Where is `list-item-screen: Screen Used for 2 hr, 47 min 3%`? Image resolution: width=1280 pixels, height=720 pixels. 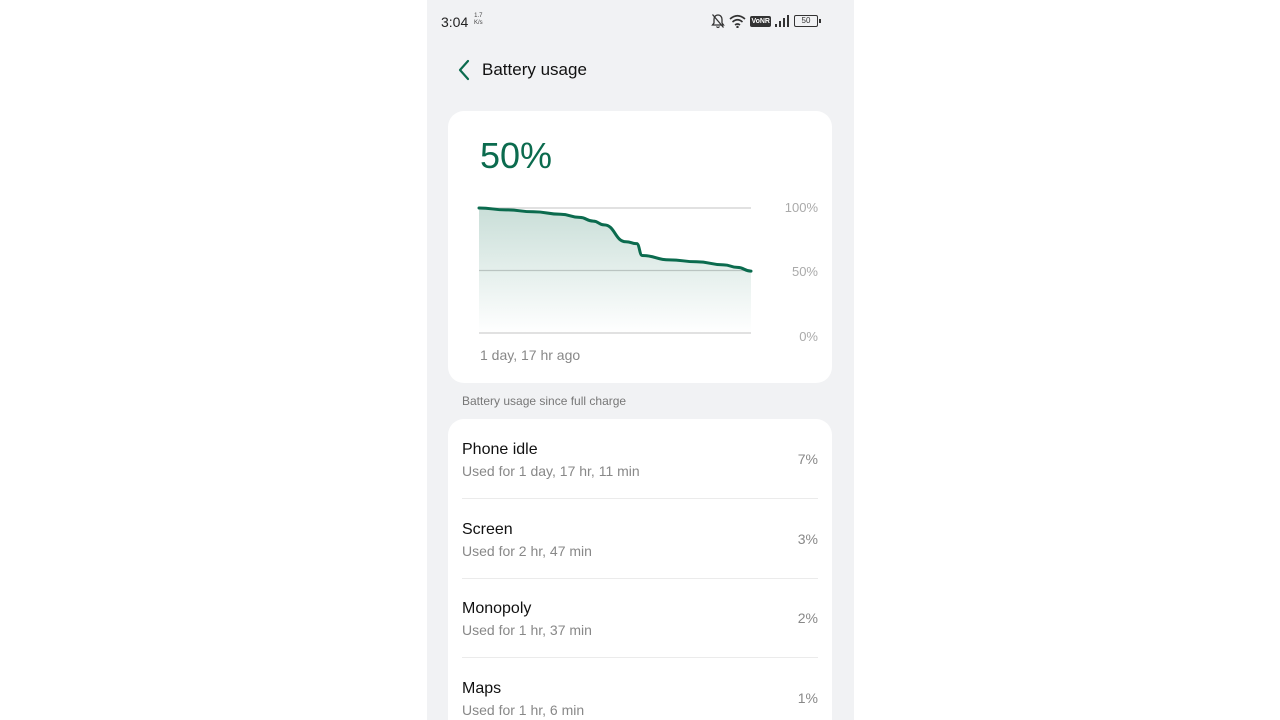 list-item-screen: Screen Used for 2 hr, 47 min 3% is located at coordinates (640, 539).